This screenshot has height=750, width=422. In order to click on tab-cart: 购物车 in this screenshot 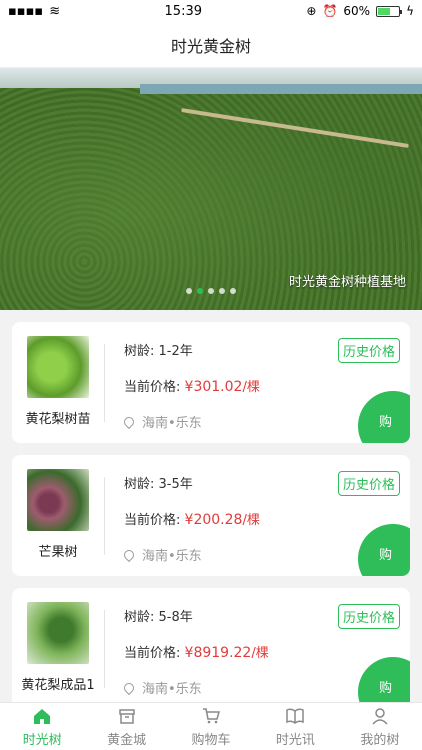, I will do `click(211, 726)`.